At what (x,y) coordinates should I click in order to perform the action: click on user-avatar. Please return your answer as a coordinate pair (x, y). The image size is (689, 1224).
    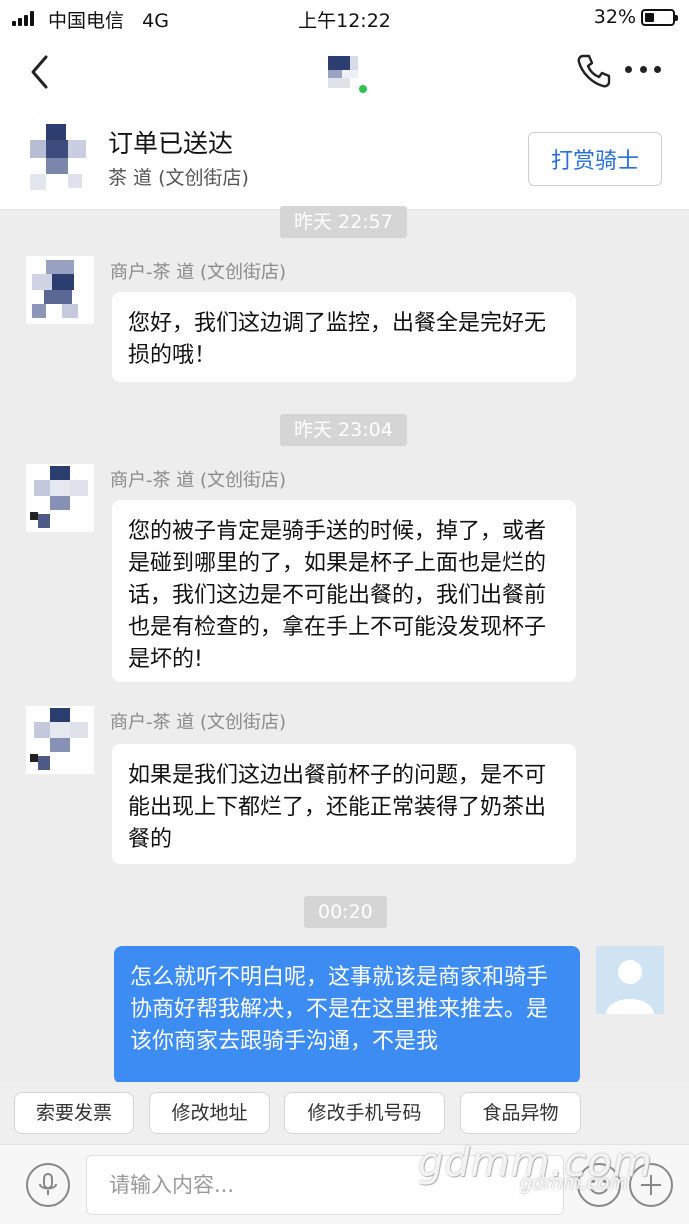
    Looking at the image, I should click on (630, 980).